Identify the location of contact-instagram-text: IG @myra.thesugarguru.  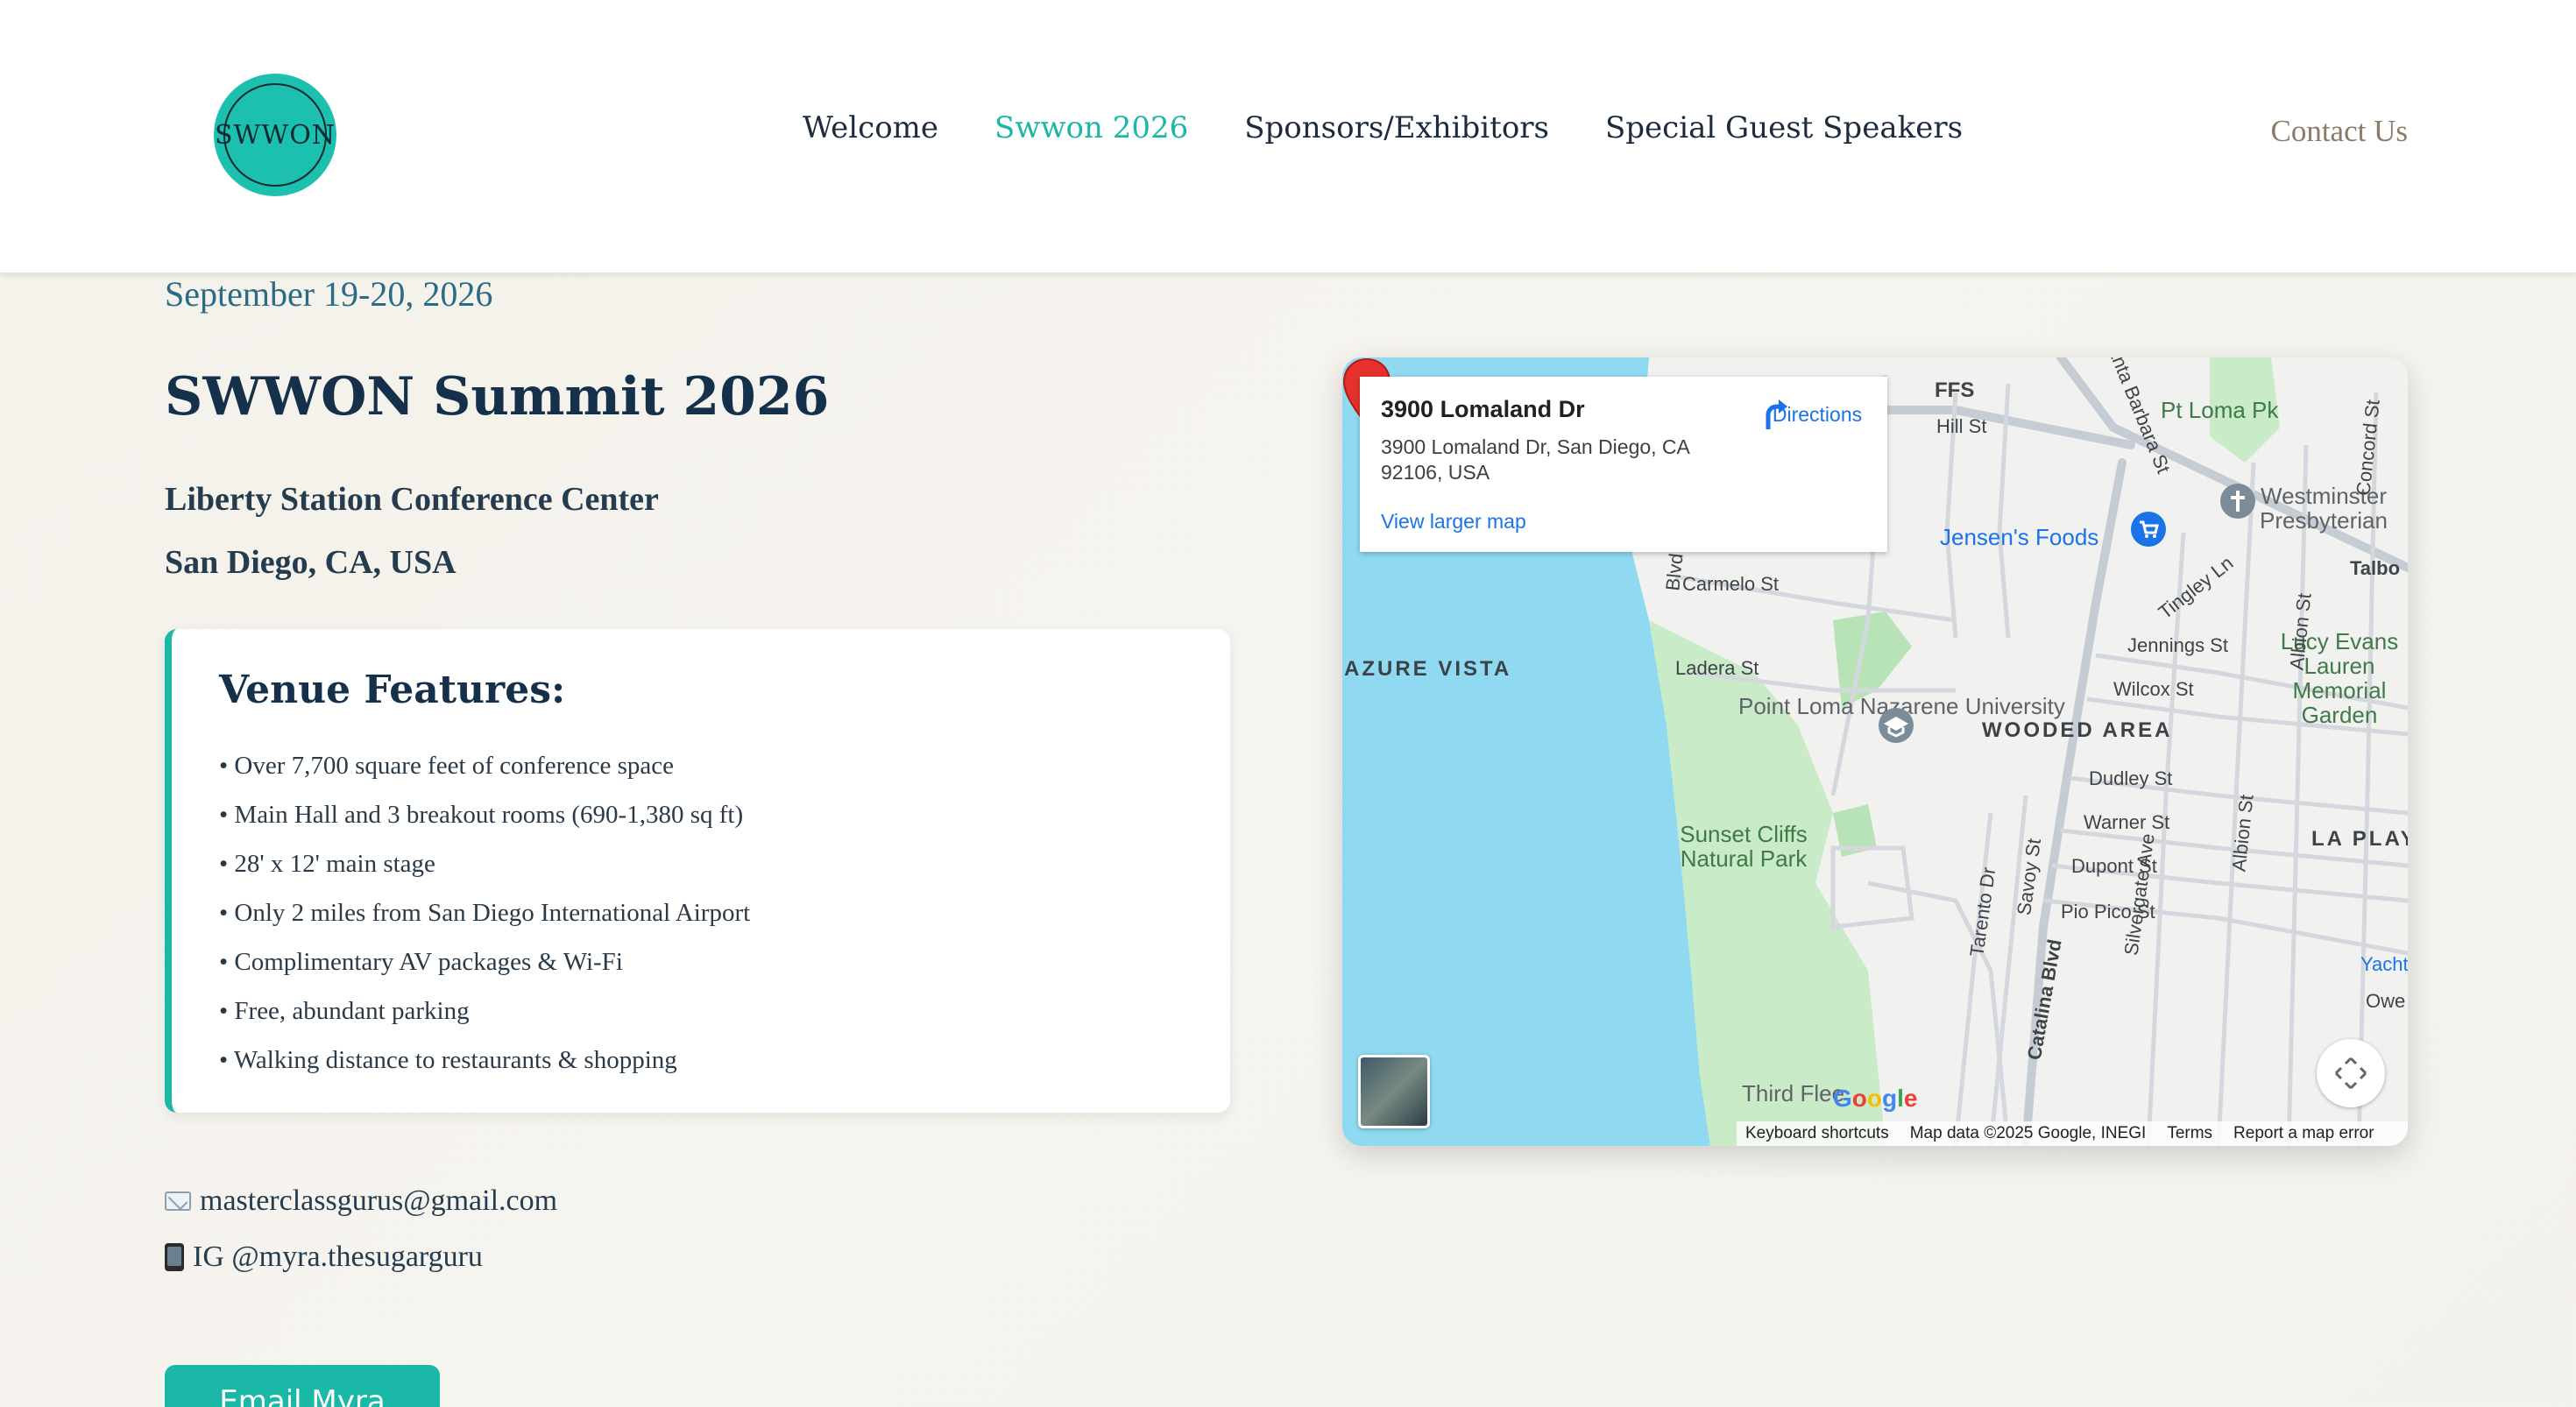
(338, 1257).